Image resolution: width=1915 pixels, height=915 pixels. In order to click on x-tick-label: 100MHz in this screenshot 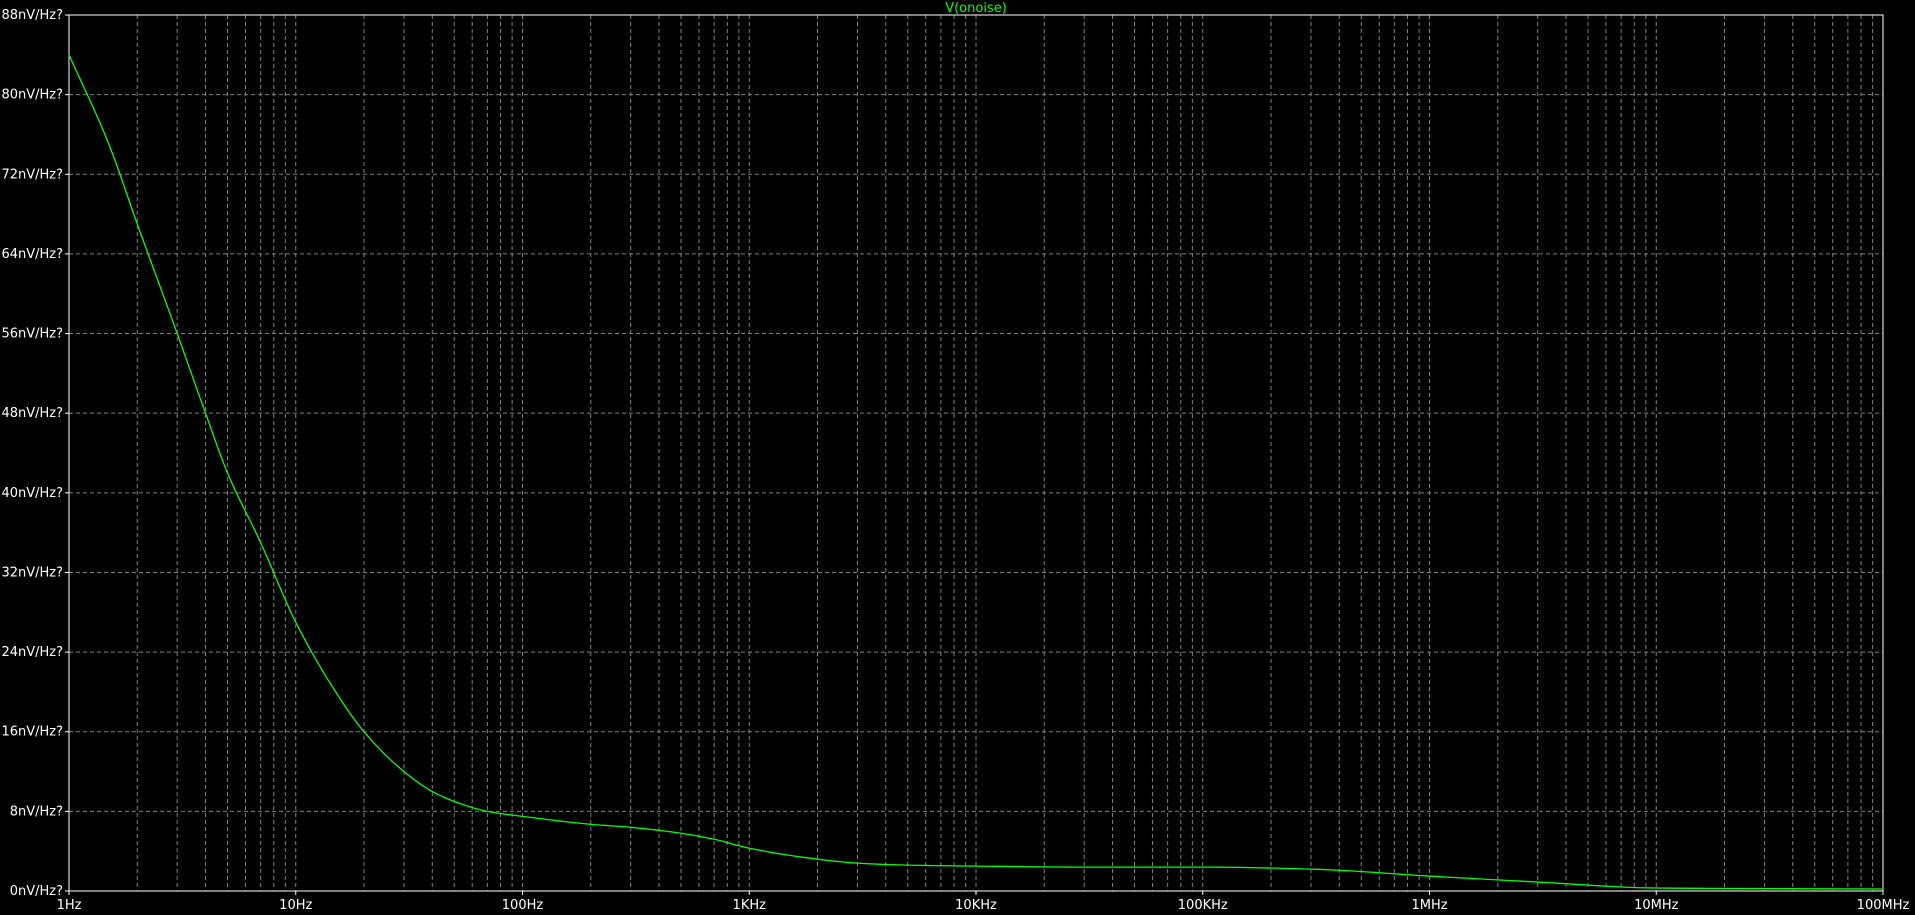, I will do `click(1883, 905)`.